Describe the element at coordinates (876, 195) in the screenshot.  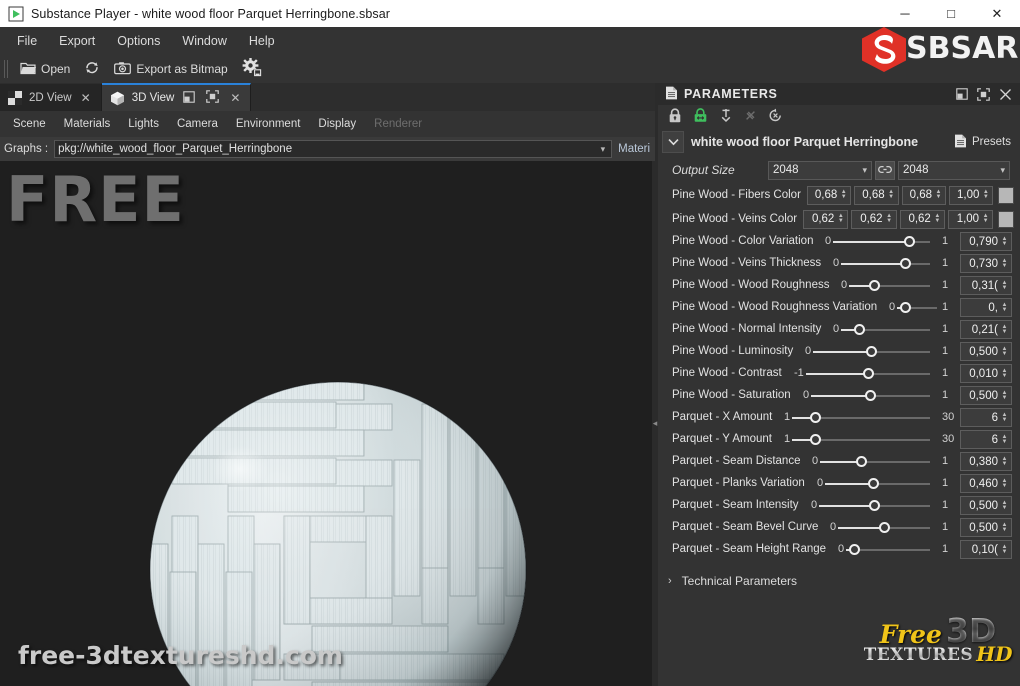
I see `fibers-color-g-input: 0,68 ▲ ▼` at that location.